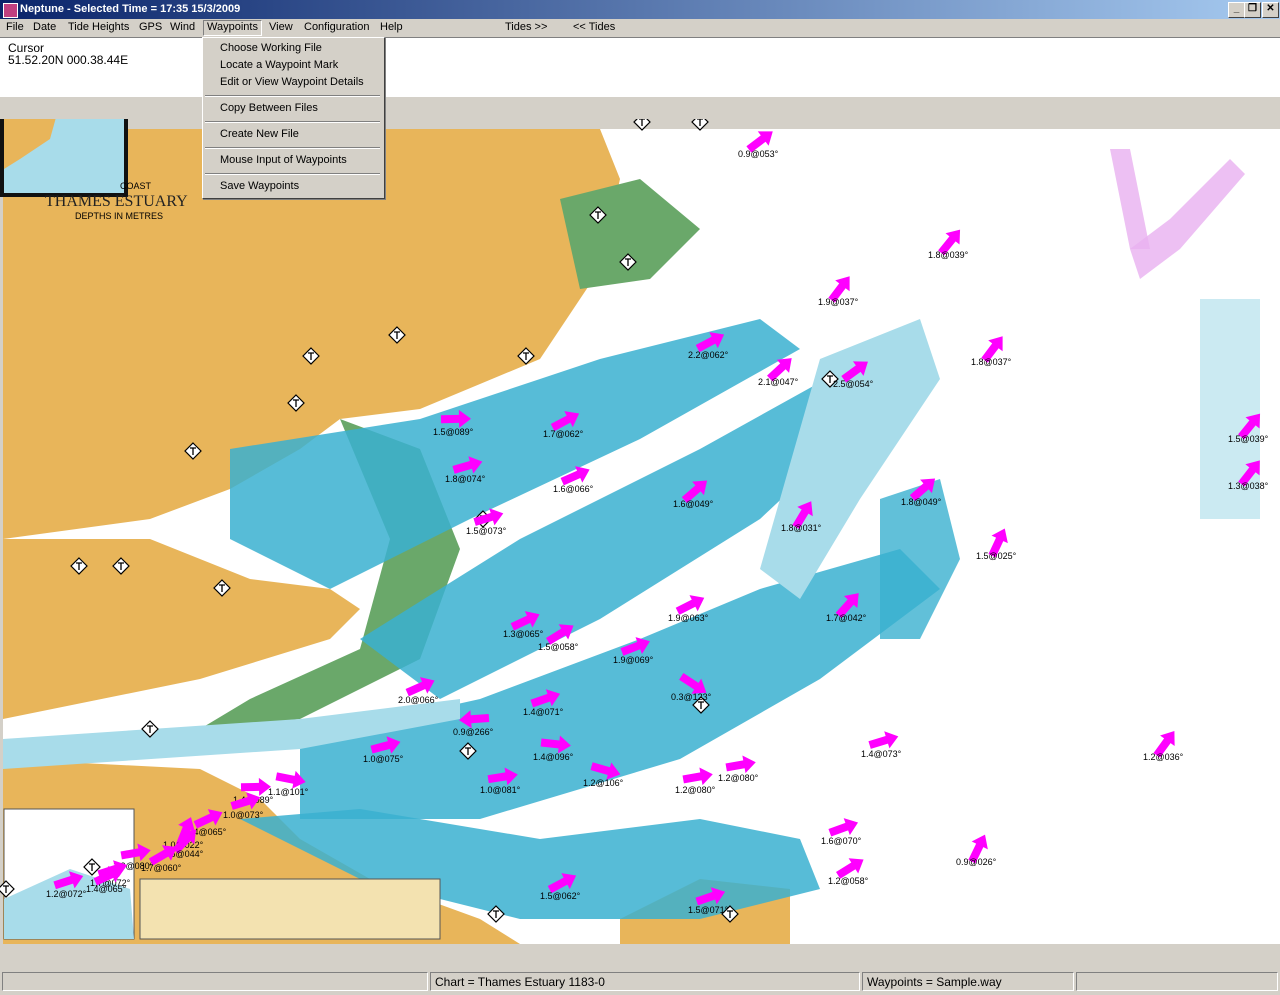  Describe the element at coordinates (1236, 10) in the screenshot. I see `minimize-button: _` at that location.